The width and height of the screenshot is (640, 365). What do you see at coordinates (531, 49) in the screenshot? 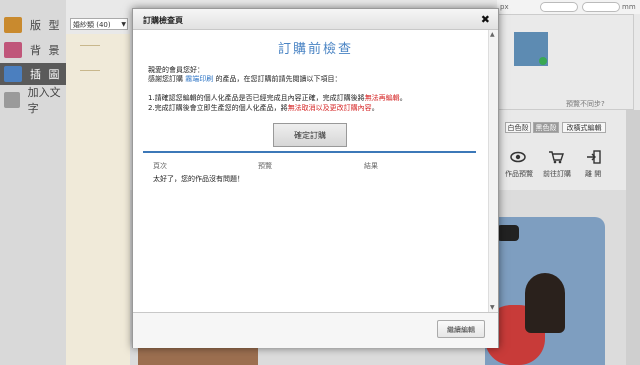
I see `photo-thumbnail` at bounding box center [531, 49].